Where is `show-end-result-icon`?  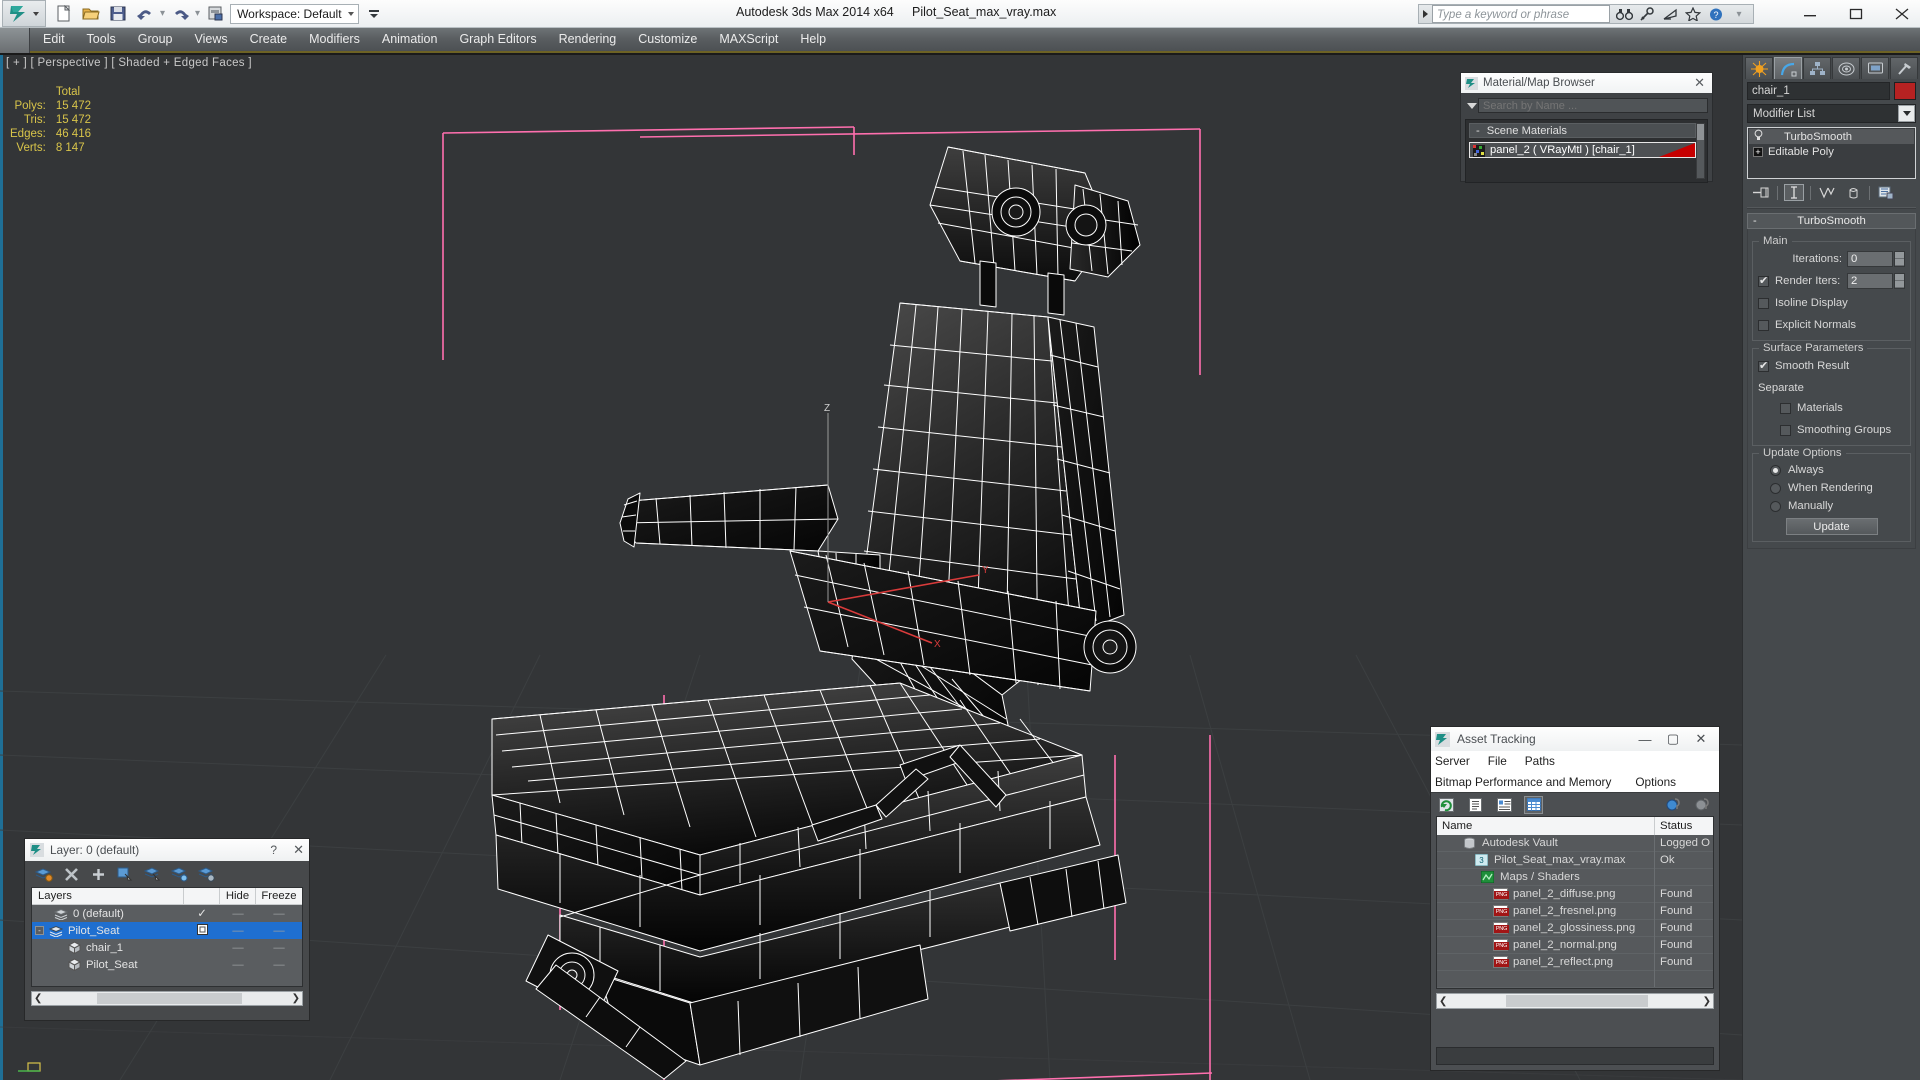 show-end-result-icon is located at coordinates (1794, 192).